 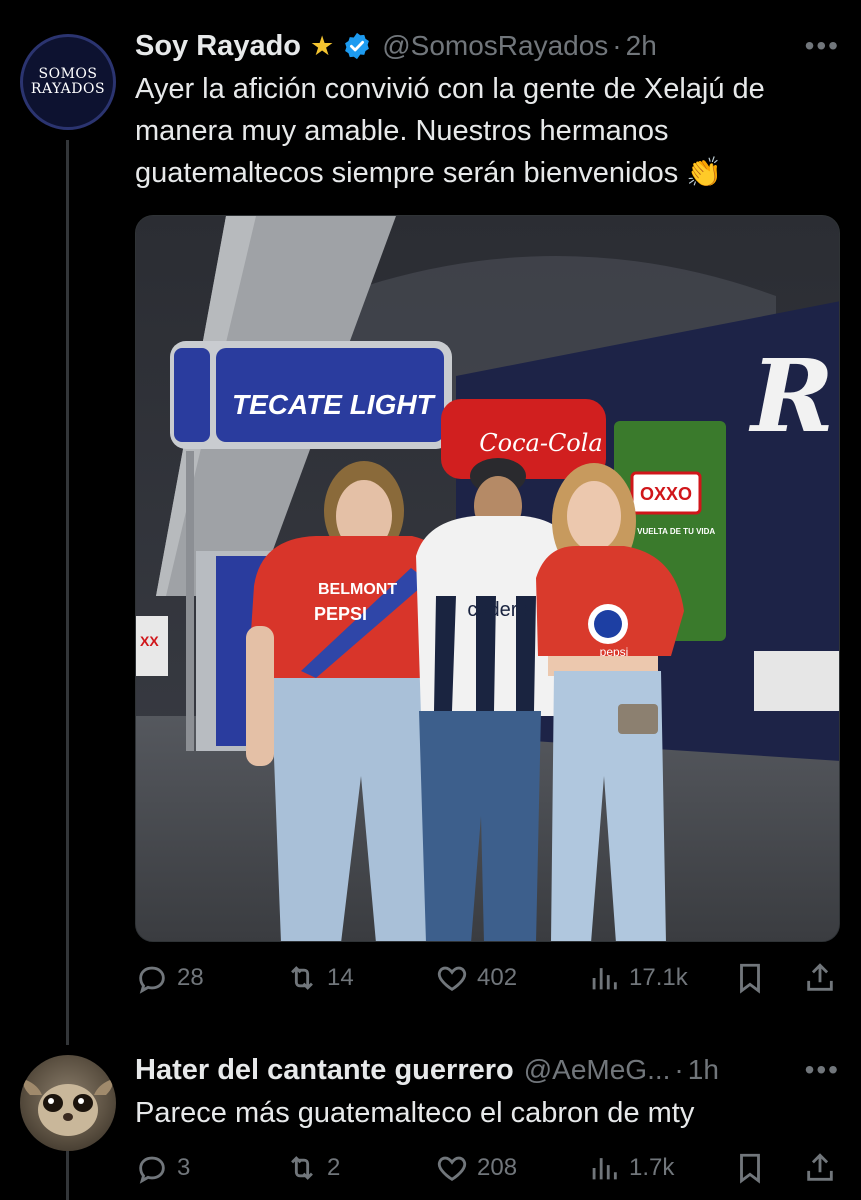 I want to click on views-count: 1.7k, so click(x=652, y=1167).